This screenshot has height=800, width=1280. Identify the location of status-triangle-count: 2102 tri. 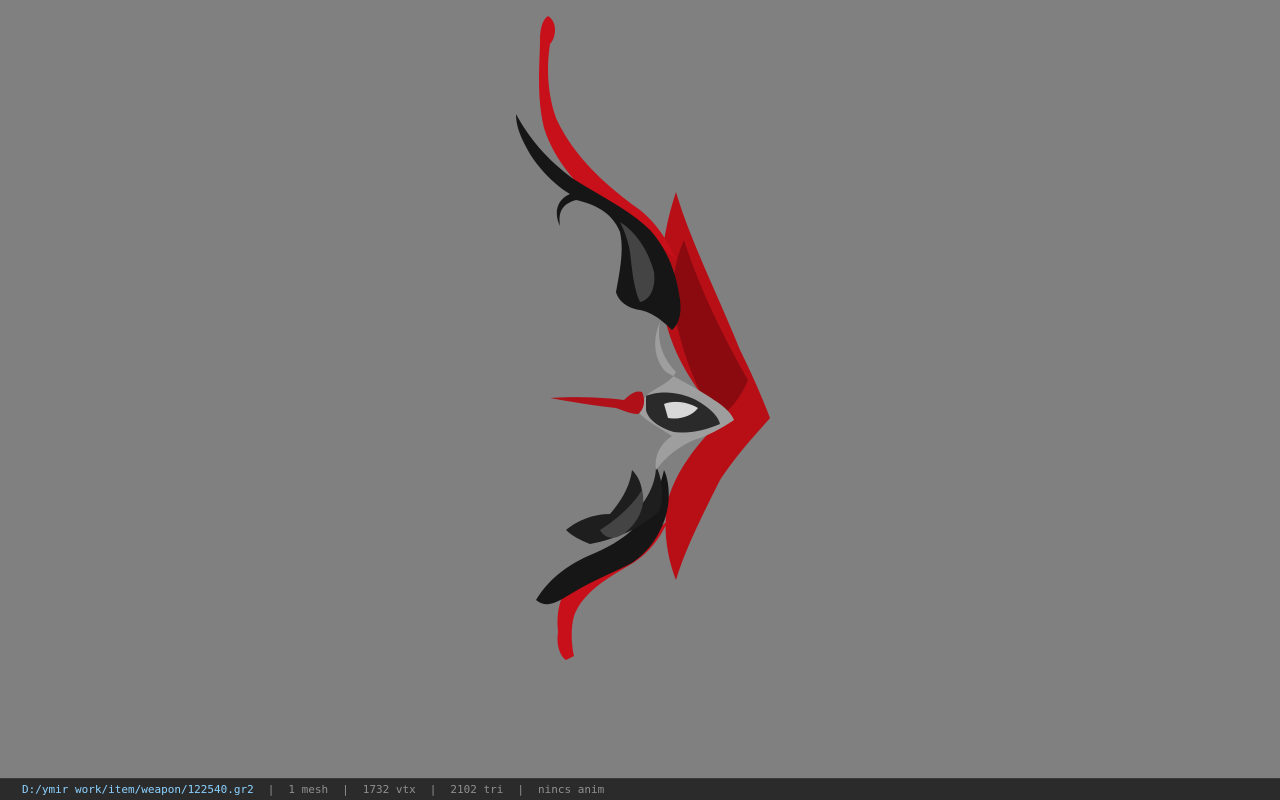
(477, 789).